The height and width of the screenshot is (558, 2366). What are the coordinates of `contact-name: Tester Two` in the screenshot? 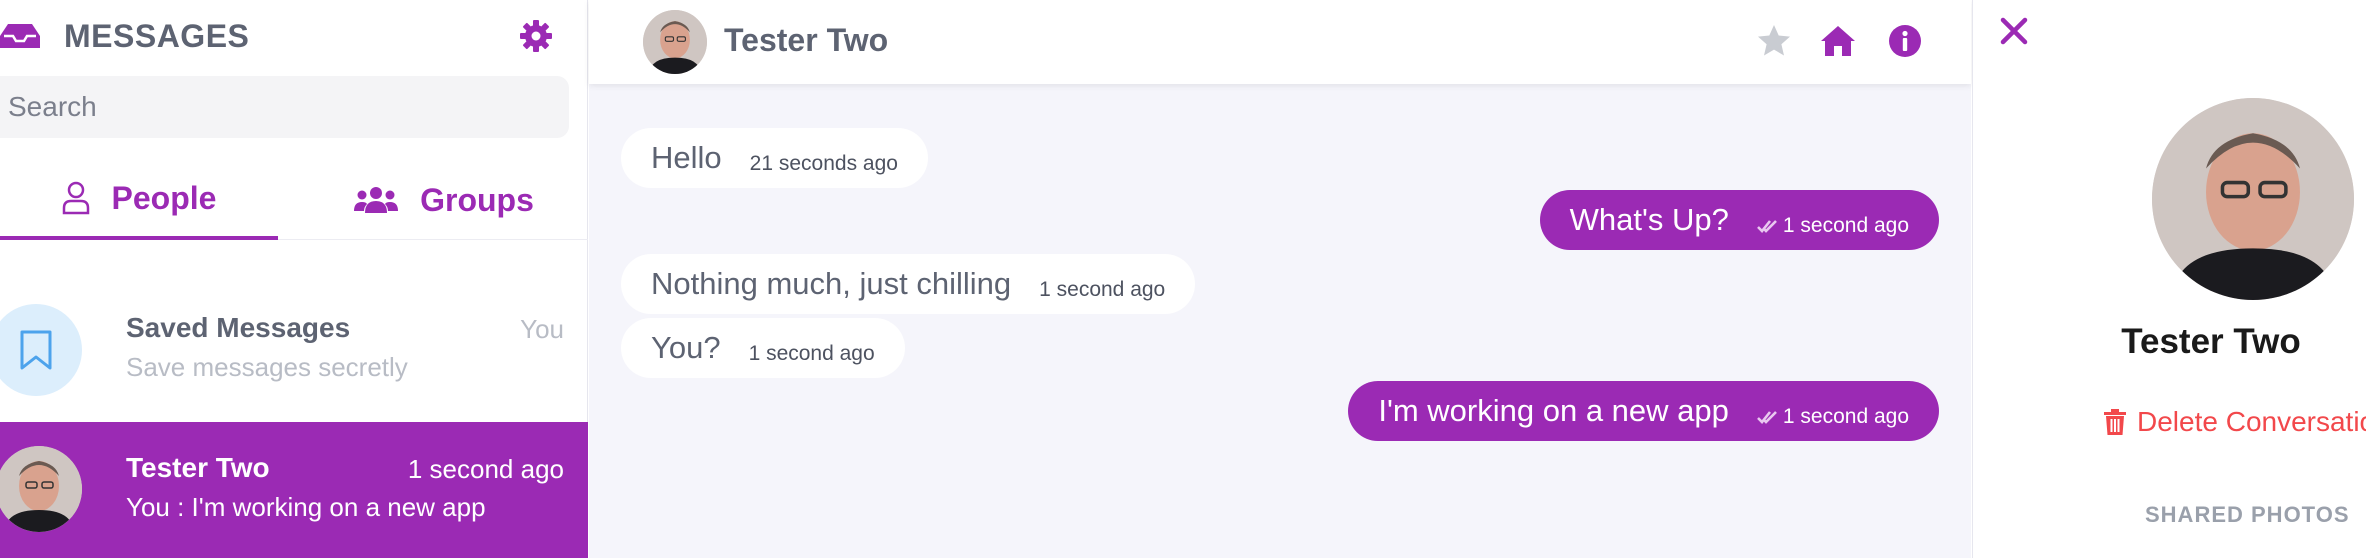 It's located at (2211, 341).